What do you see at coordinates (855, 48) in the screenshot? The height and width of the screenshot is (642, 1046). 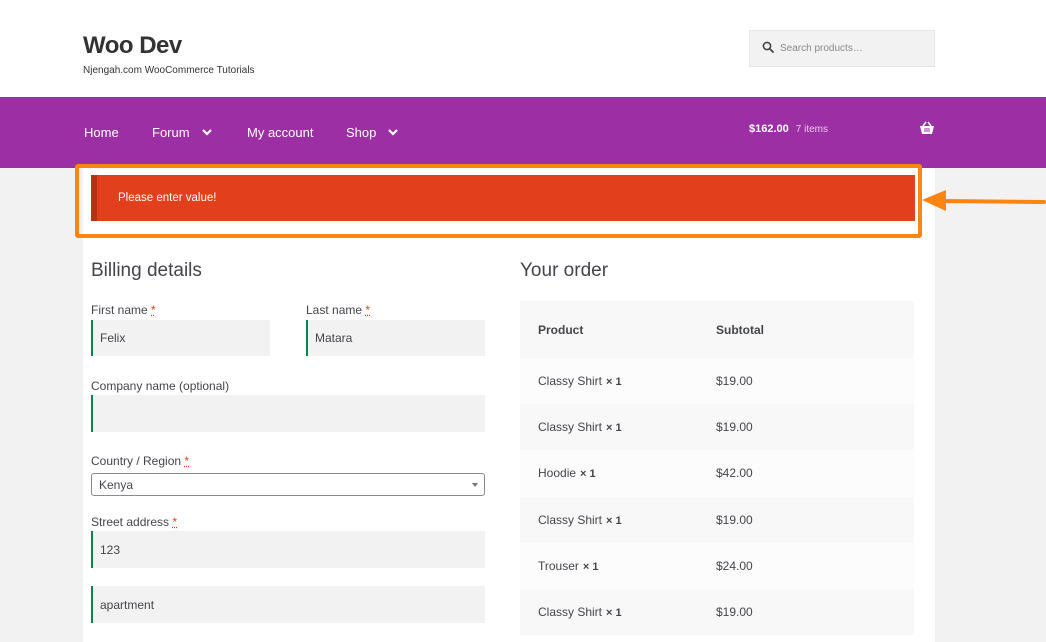 I see `search-input` at bounding box center [855, 48].